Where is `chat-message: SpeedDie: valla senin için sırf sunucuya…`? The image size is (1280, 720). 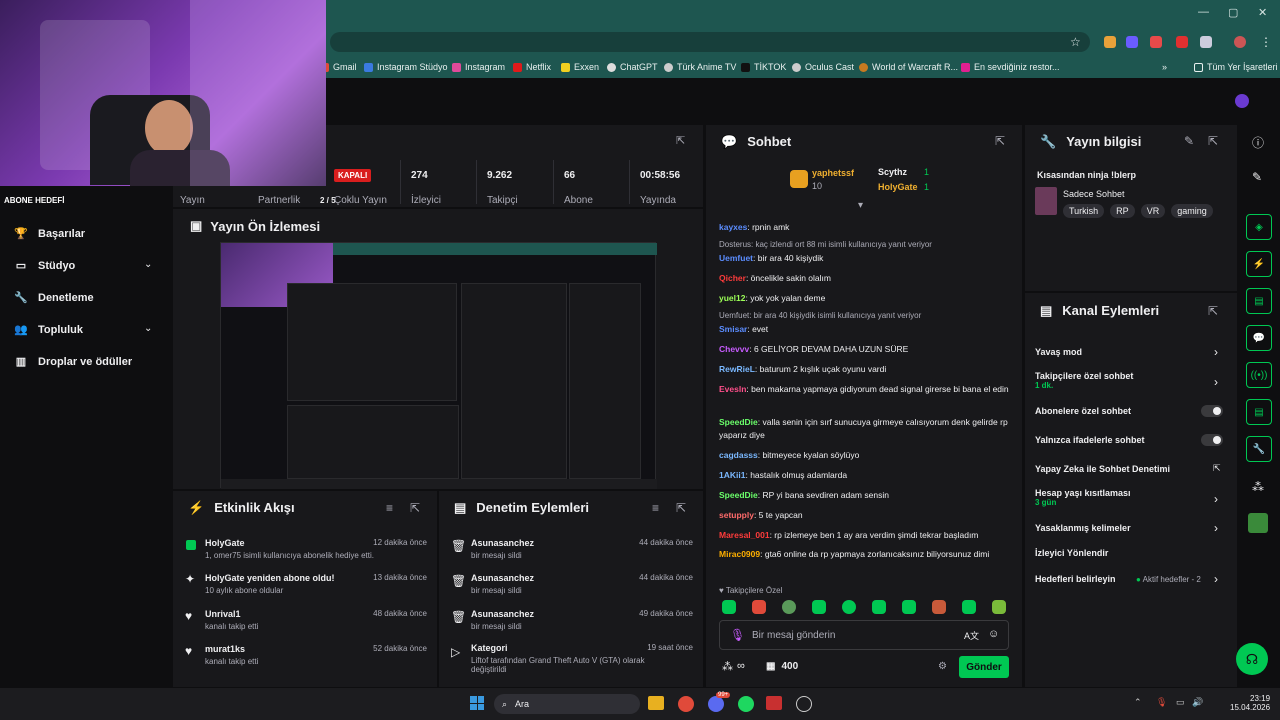 chat-message: SpeedDie: valla senin için sırf sunucuya… is located at coordinates (864, 429).